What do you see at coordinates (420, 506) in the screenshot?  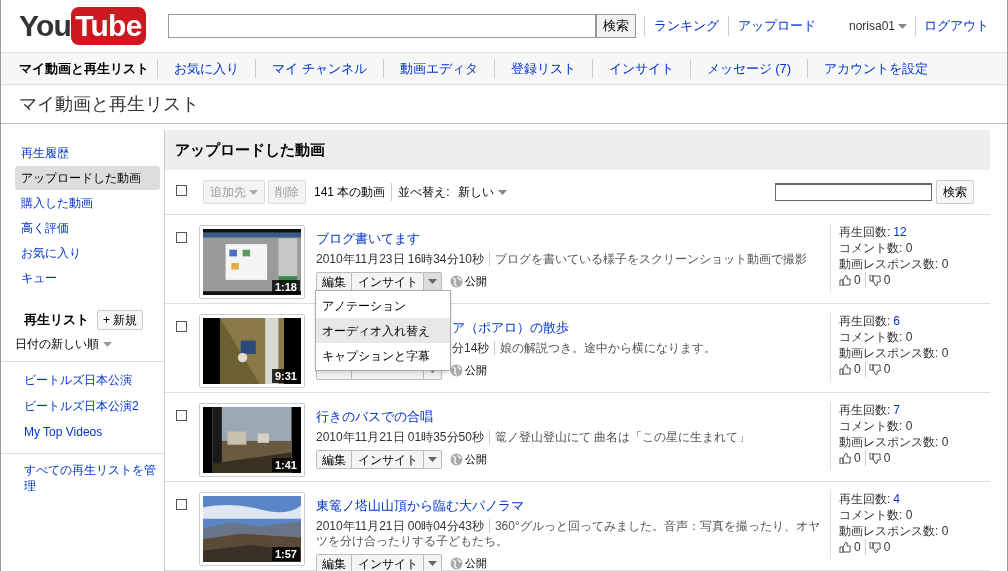 I see `video-title-link: 東篭ノ塔山山頂から臨む大パノラマ` at bounding box center [420, 506].